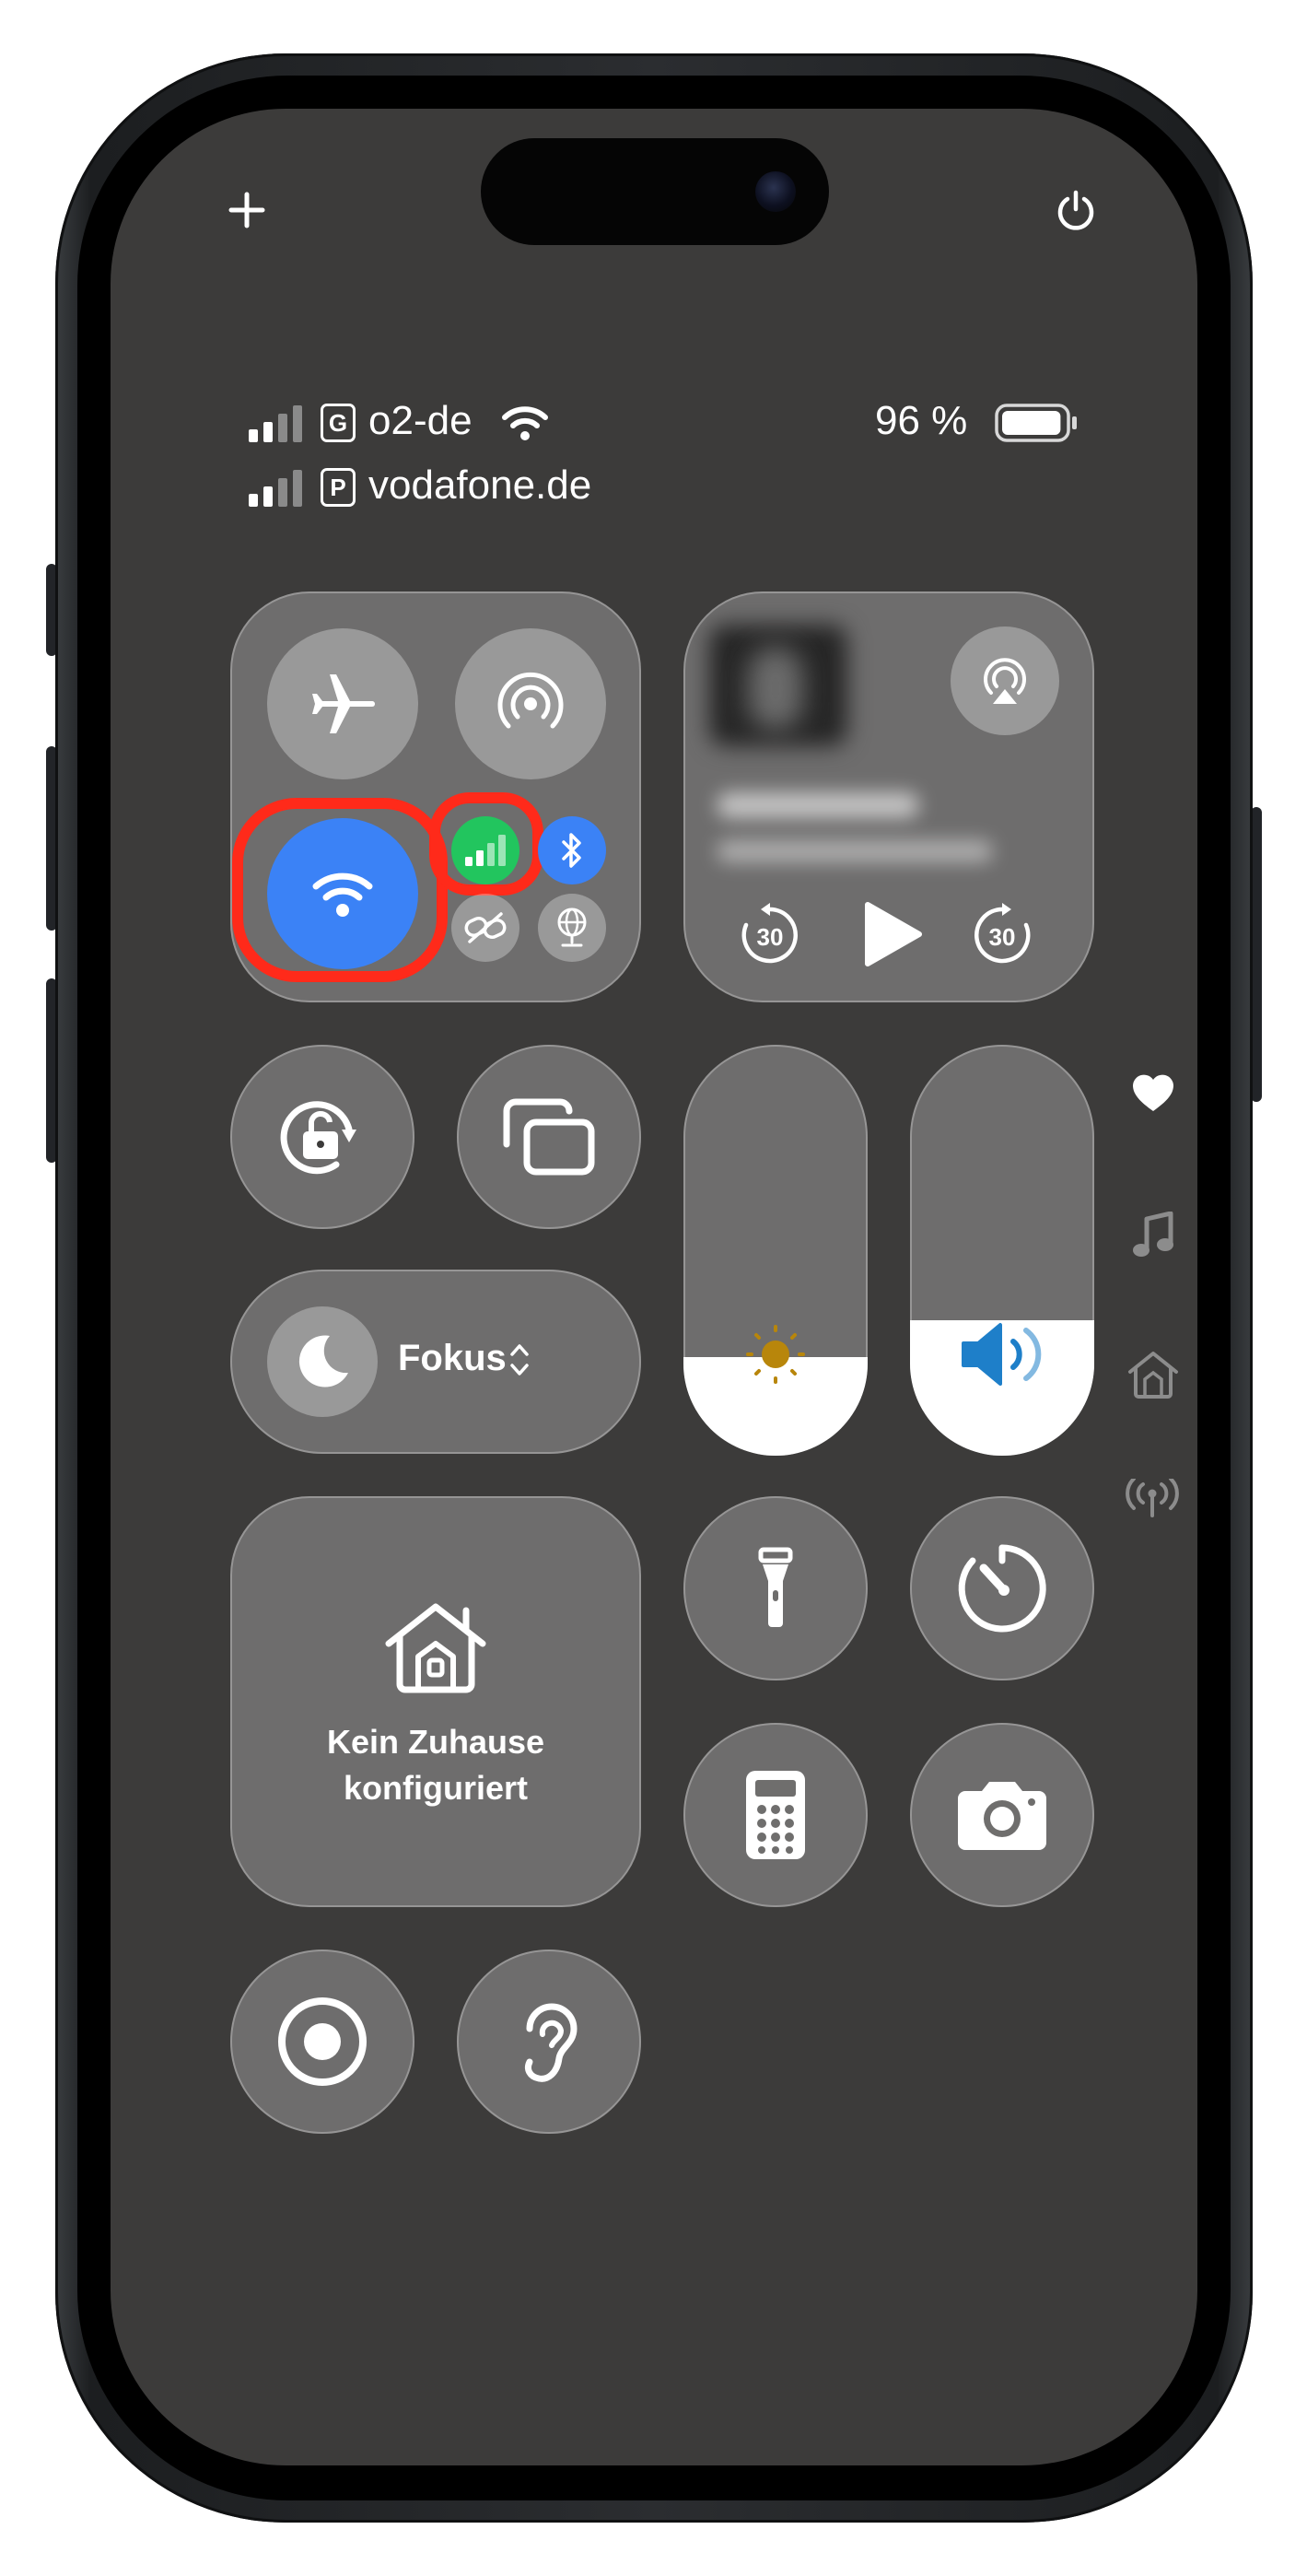 This screenshot has height=2576, width=1307. What do you see at coordinates (1153, 1235) in the screenshot?
I see `music-note-icon` at bounding box center [1153, 1235].